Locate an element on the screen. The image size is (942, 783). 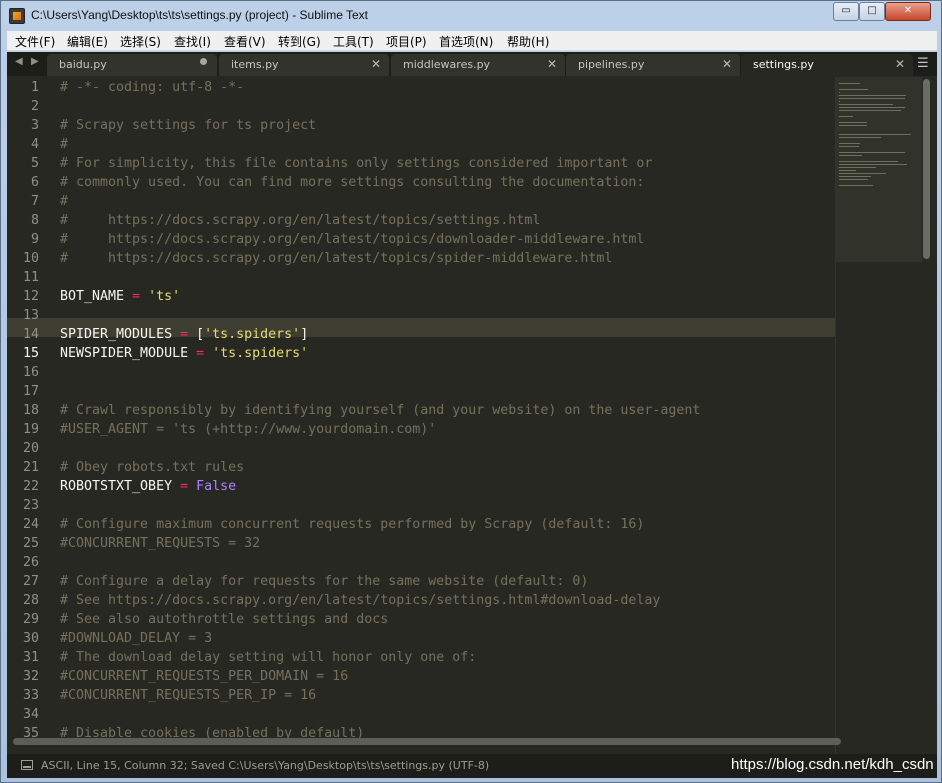
line-number: 32 is located at coordinates (30, 676).